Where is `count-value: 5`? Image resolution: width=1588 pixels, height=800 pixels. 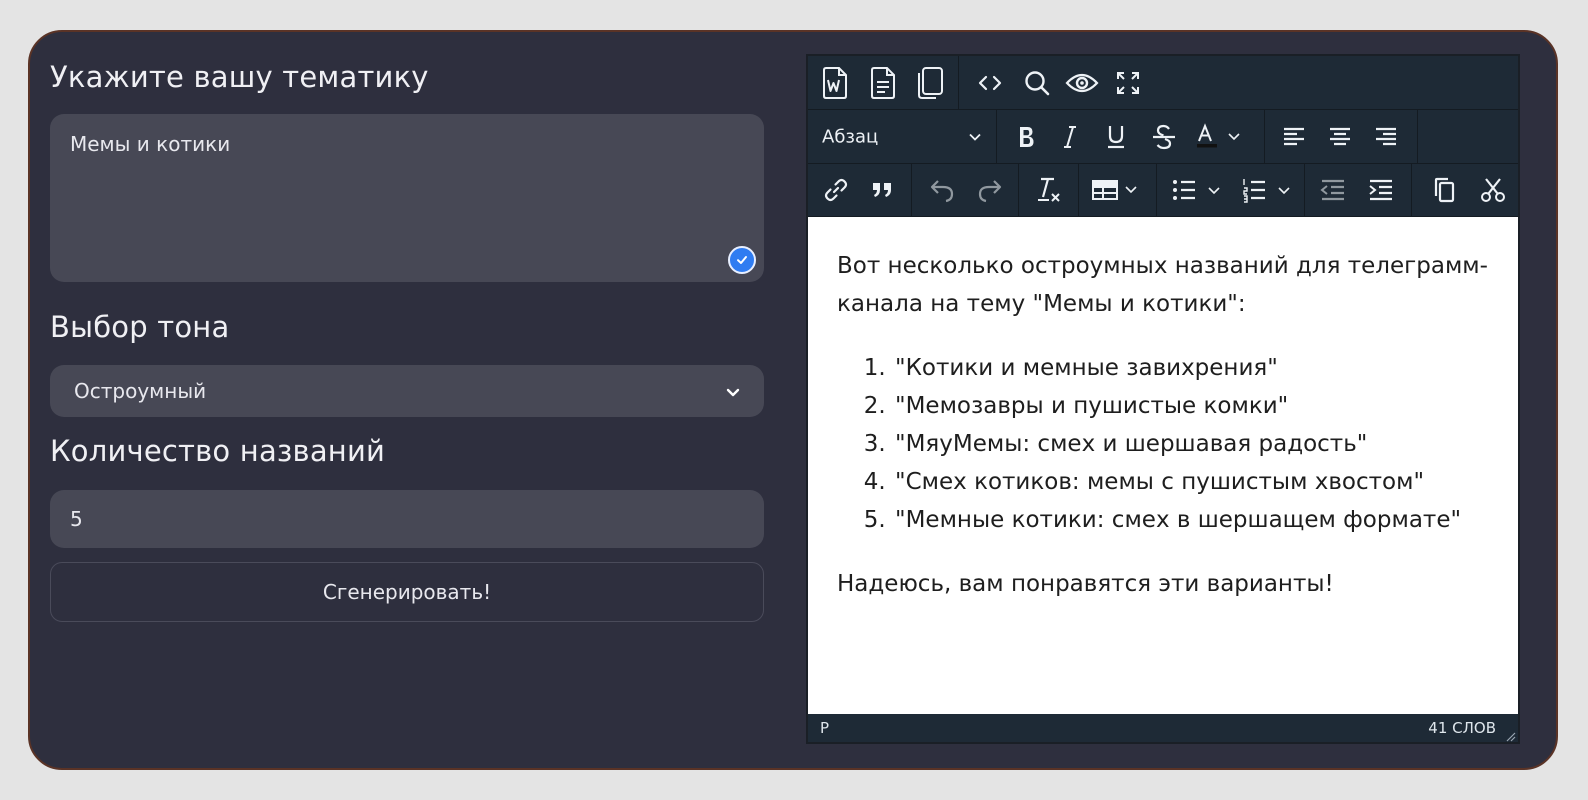
count-value: 5 is located at coordinates (76, 519).